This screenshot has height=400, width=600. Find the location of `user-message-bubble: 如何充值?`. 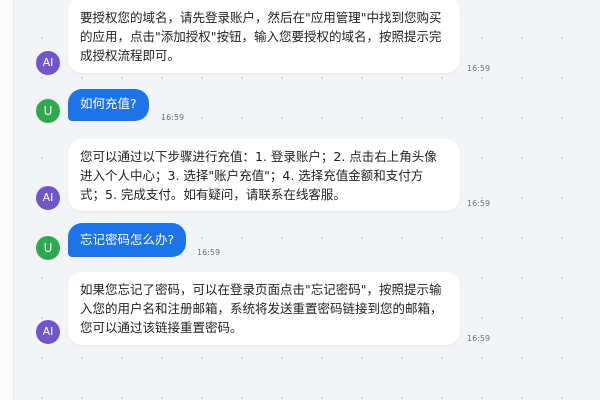

user-message-bubble: 如何充值? is located at coordinates (108, 105).